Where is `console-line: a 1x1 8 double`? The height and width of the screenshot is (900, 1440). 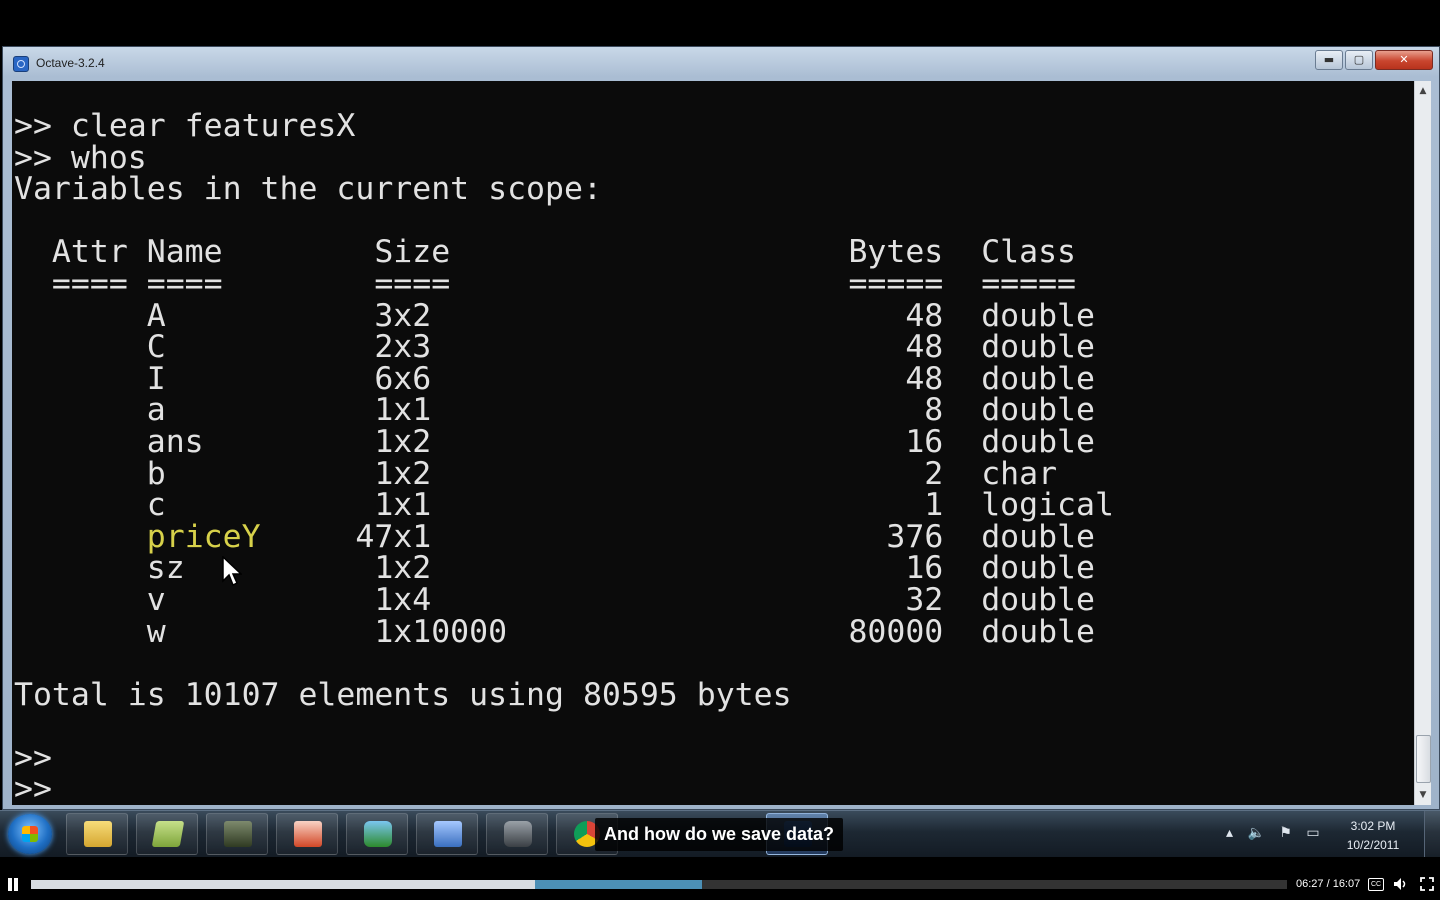 console-line: a 1x1 8 double is located at coordinates (554, 410).